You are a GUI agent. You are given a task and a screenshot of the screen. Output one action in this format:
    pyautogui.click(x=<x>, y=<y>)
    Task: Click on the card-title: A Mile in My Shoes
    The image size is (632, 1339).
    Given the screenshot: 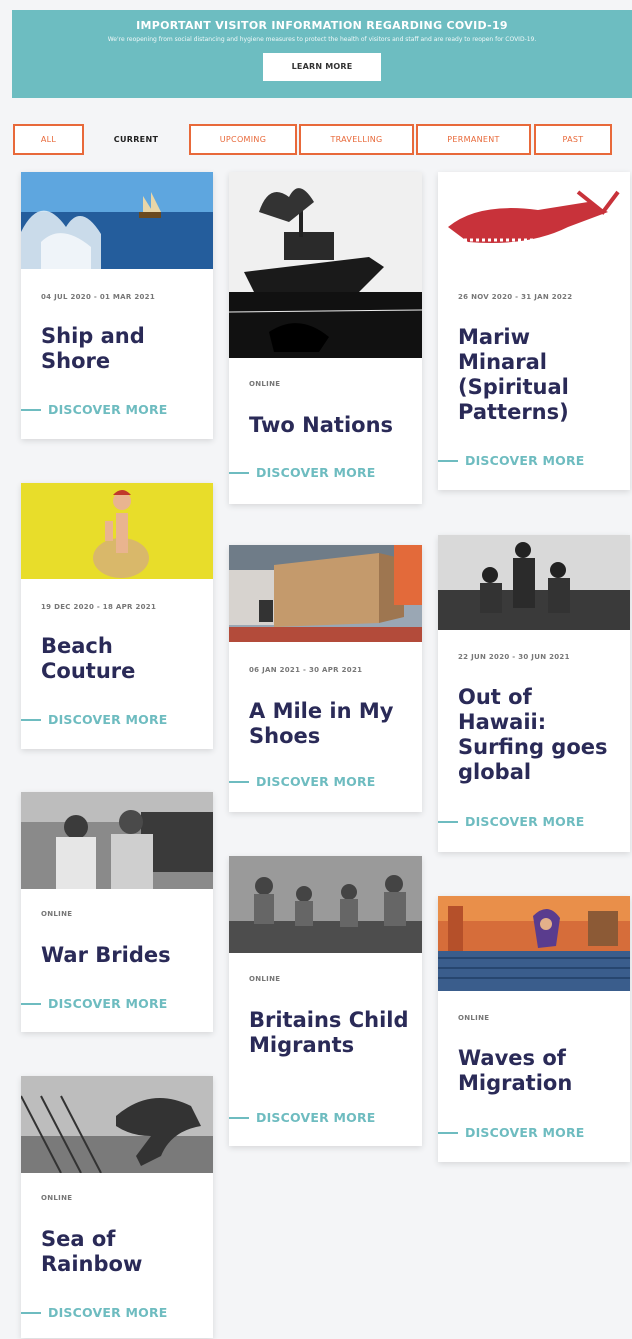 What is the action you would take?
    pyautogui.click(x=321, y=723)
    